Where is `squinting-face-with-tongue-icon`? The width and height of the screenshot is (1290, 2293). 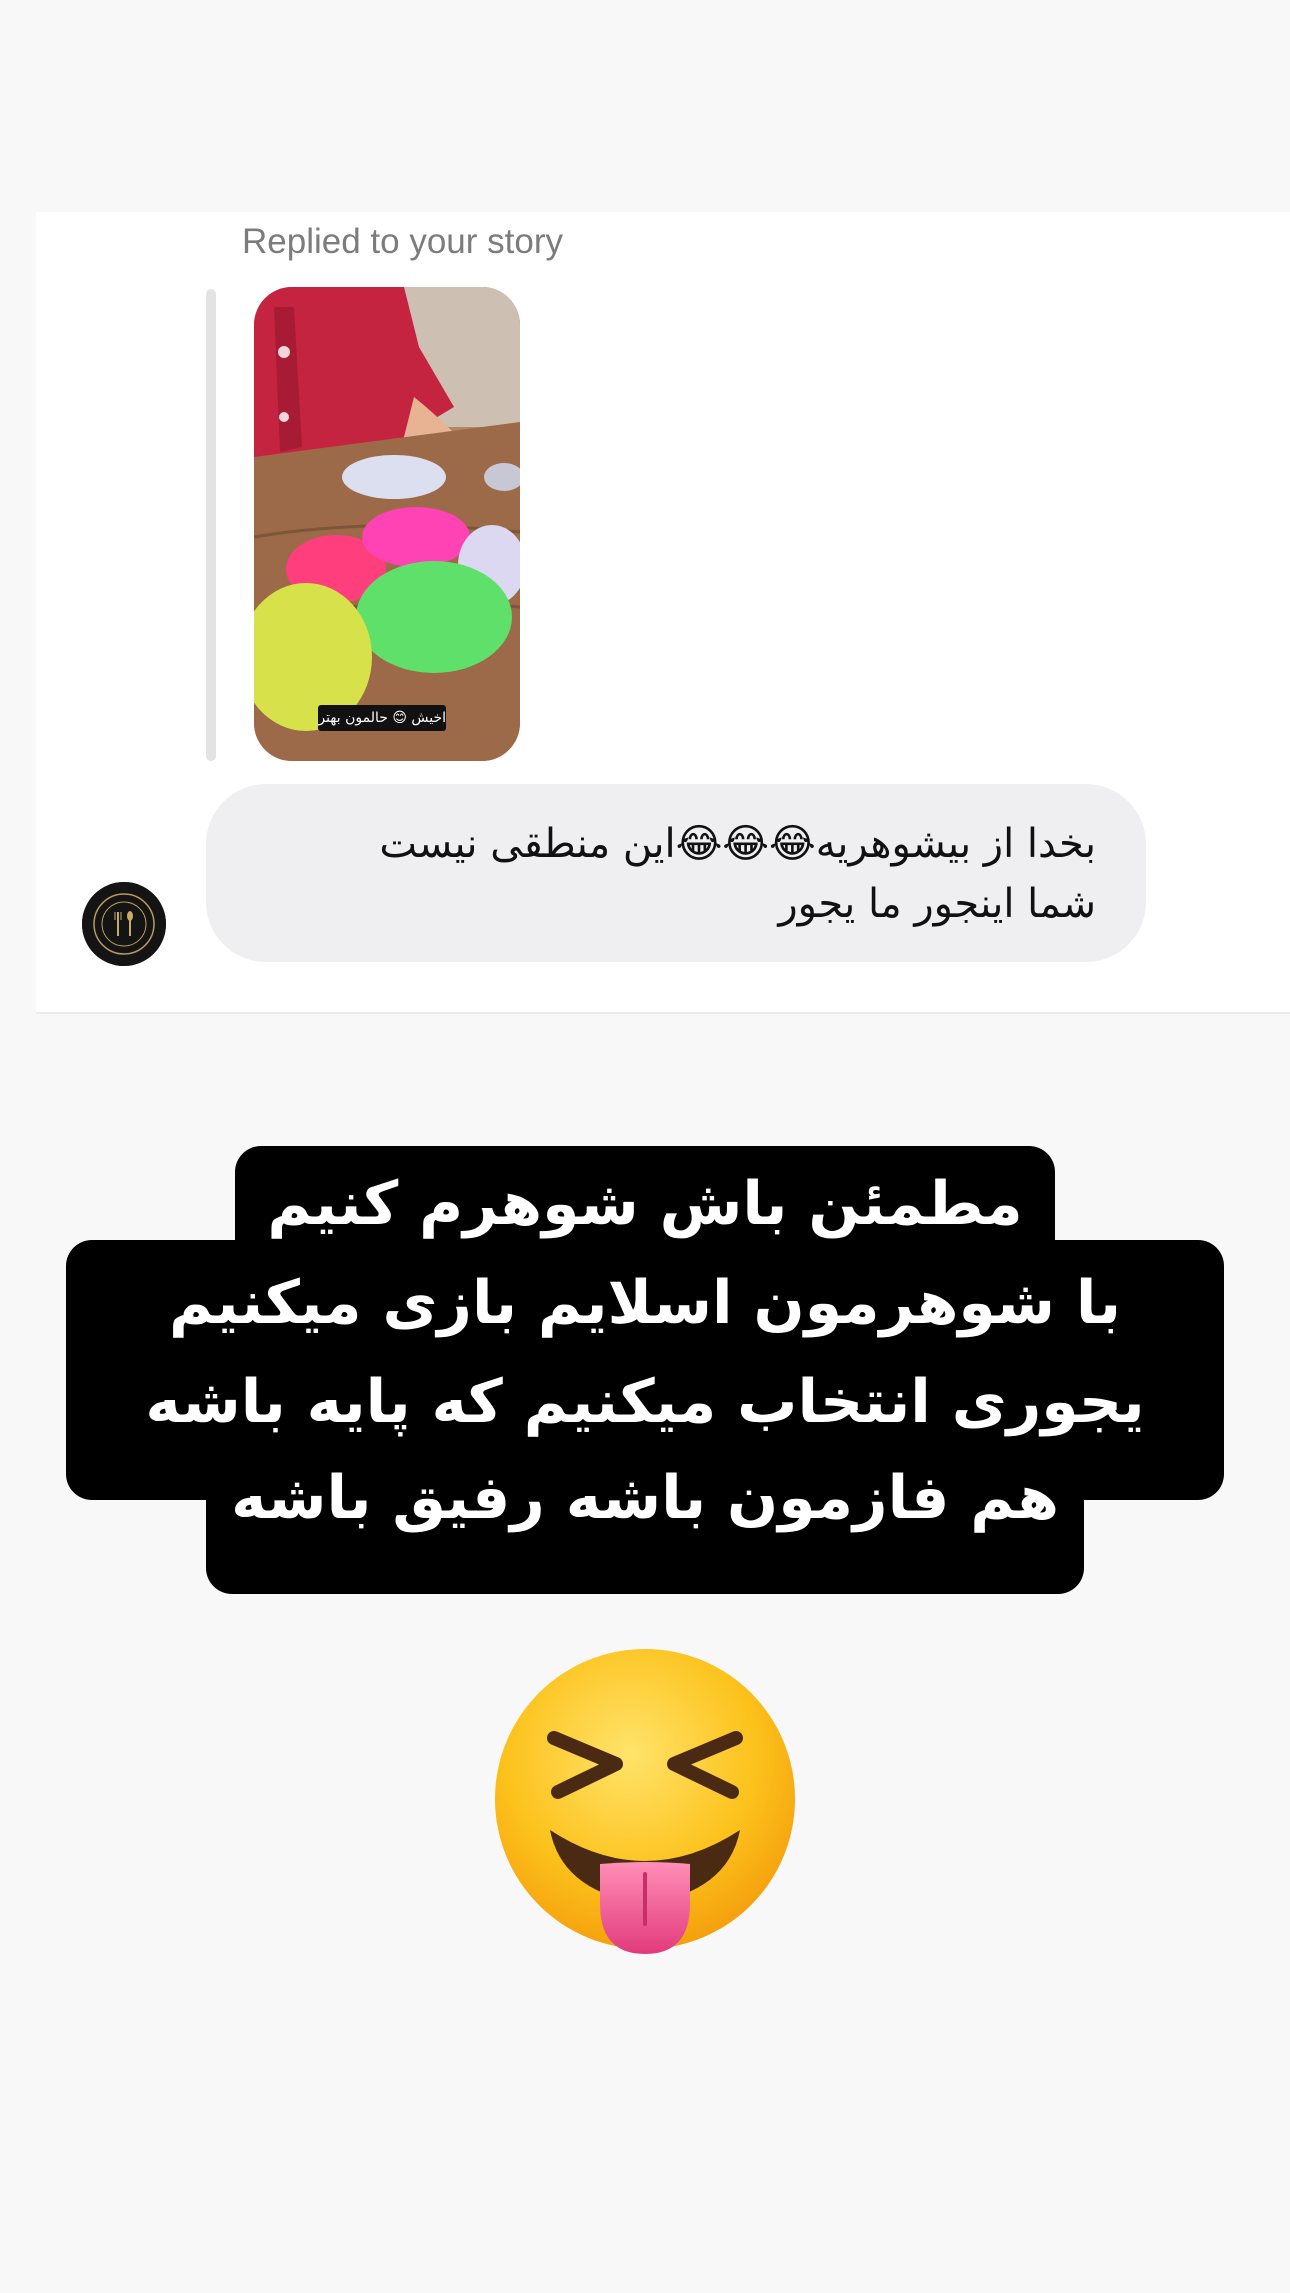 squinting-face-with-tongue-icon is located at coordinates (645, 1799).